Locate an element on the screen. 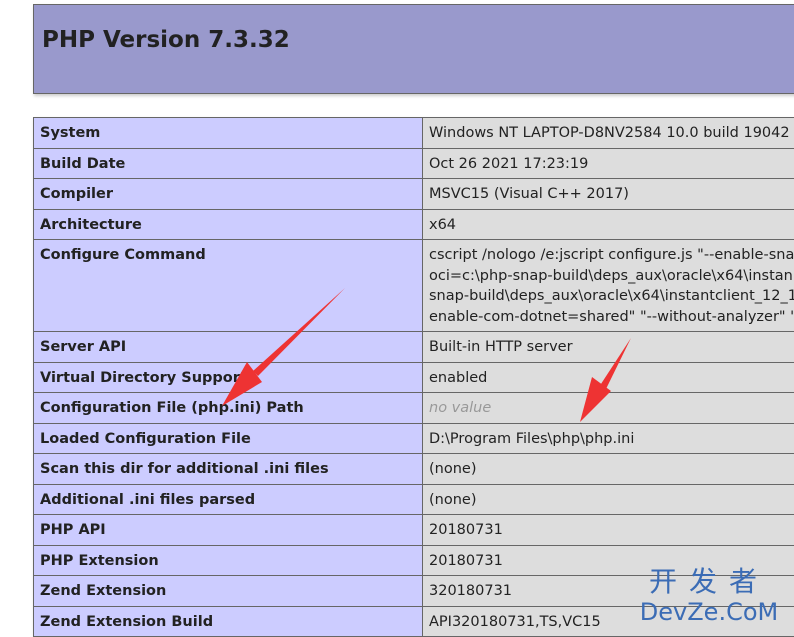 The image size is (794, 637). table-row: Virtual Directory Support enabled is located at coordinates (414, 377).